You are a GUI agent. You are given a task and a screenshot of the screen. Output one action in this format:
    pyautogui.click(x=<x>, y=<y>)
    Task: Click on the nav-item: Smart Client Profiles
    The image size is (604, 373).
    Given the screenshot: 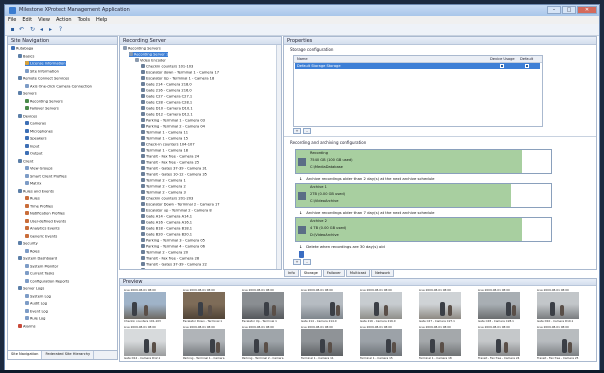 What is the action you would take?
    pyautogui.click(x=46, y=176)
    